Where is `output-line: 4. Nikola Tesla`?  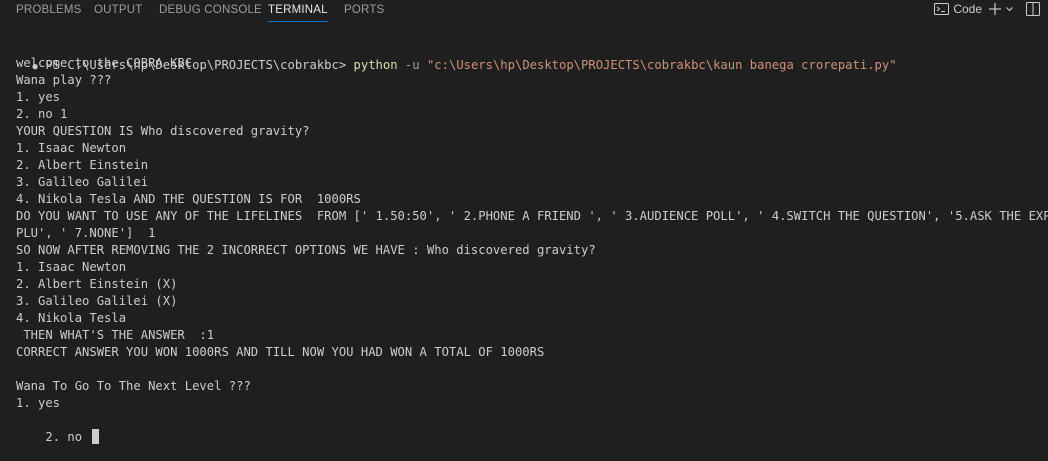
output-line: 4. Nikola Tesla is located at coordinates (71, 318).